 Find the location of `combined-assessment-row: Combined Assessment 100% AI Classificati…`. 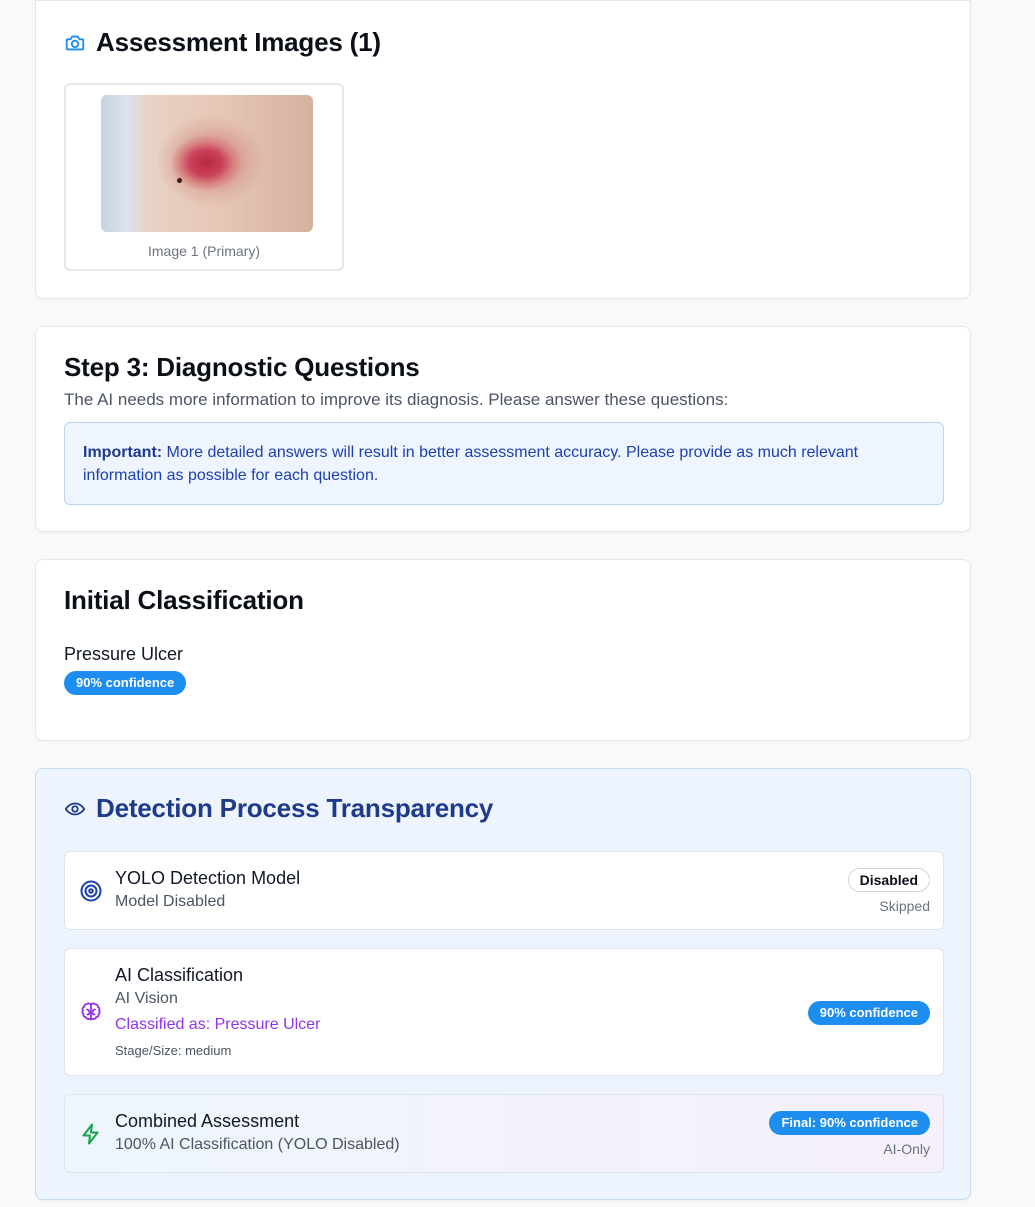

combined-assessment-row: Combined Assessment 100% AI Classificati… is located at coordinates (504, 1133).